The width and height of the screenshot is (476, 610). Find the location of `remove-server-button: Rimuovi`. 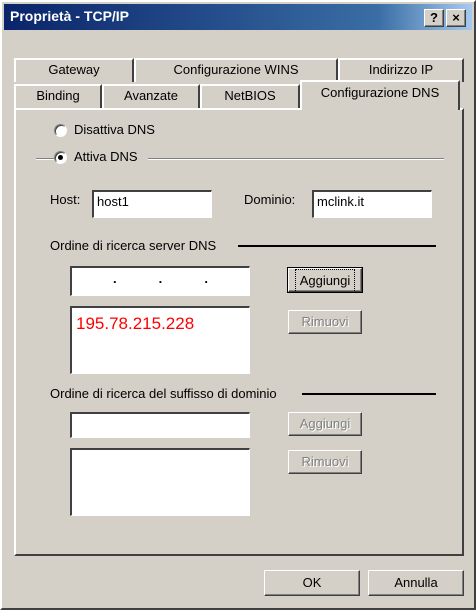

remove-server-button: Rimuovi is located at coordinates (325, 322).